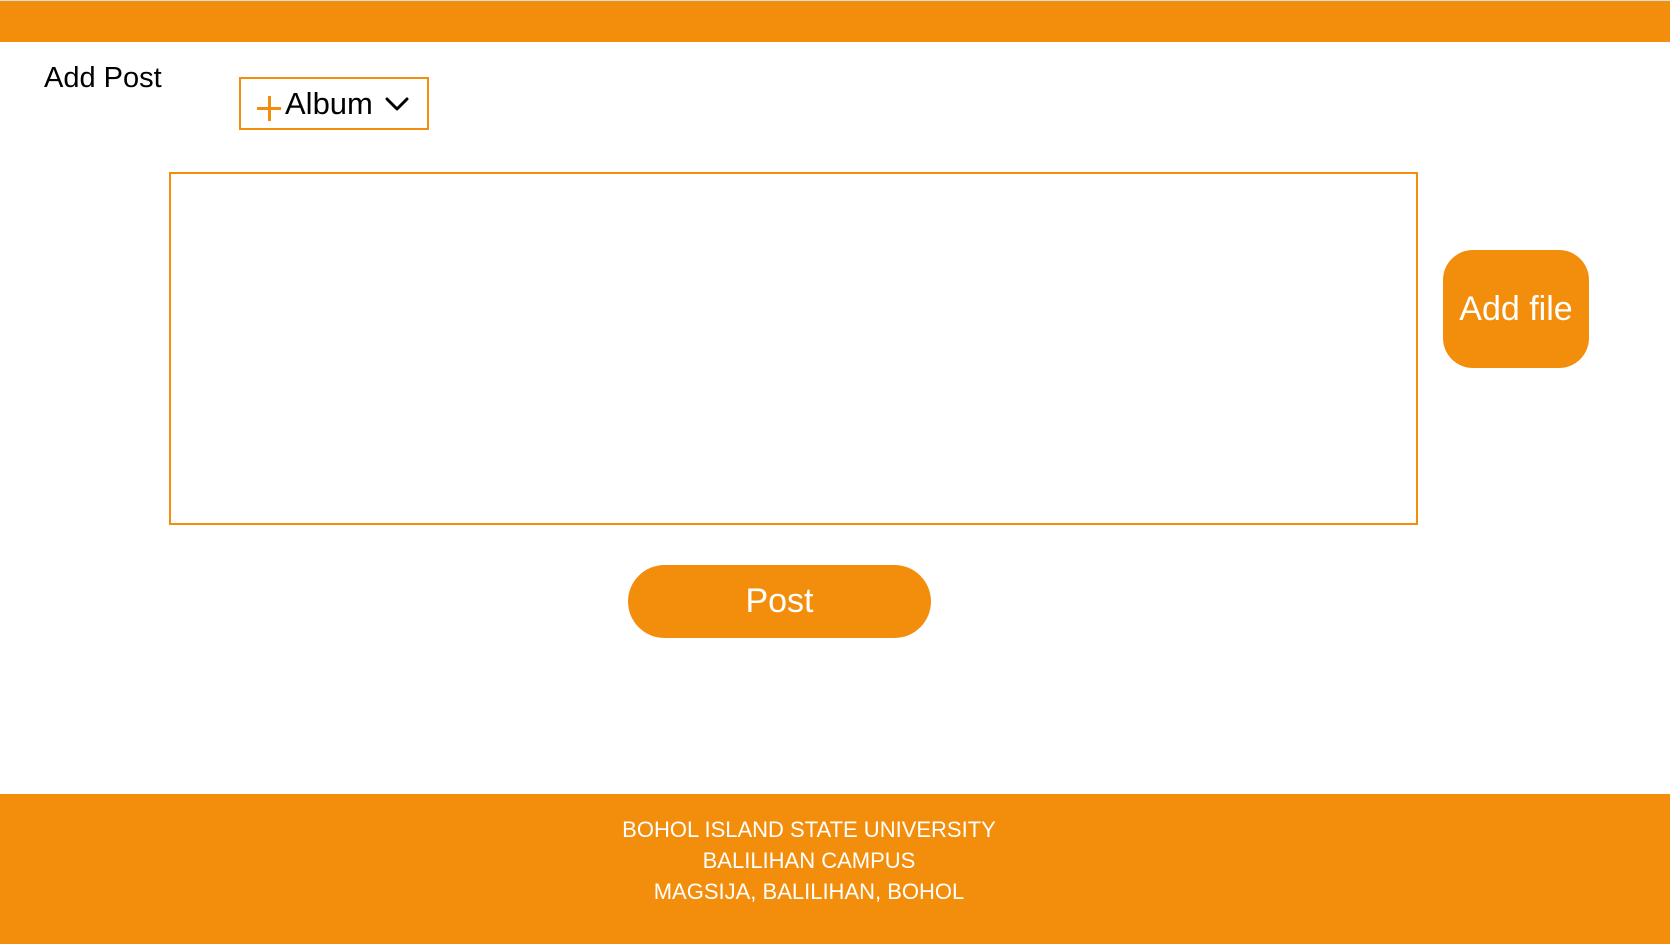 The height and width of the screenshot is (944, 1670). What do you see at coordinates (329, 103) in the screenshot?
I see `album-label: Album` at bounding box center [329, 103].